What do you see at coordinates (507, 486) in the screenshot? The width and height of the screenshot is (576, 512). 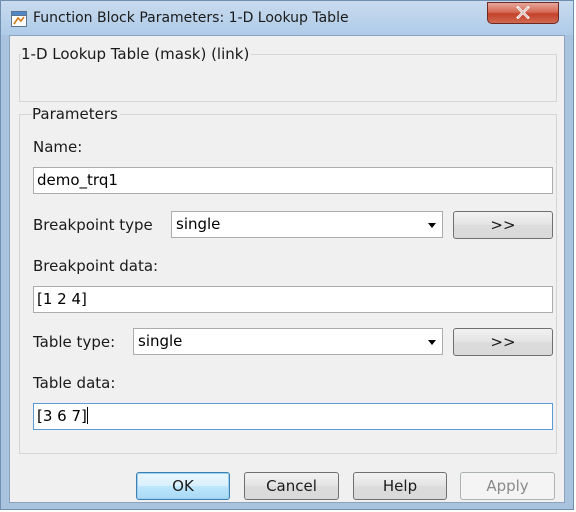 I see `apply-button: Apply` at bounding box center [507, 486].